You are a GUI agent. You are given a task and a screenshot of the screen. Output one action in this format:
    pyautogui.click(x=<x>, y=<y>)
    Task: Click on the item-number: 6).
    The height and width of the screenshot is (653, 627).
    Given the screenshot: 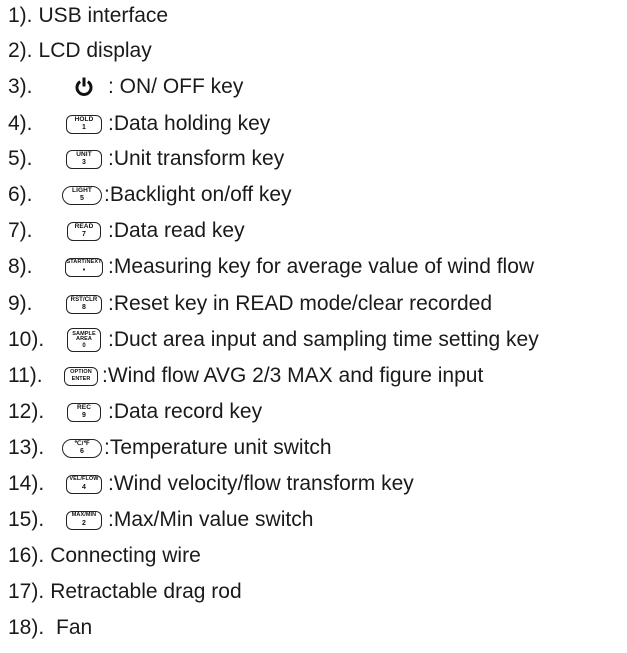 What is the action you would take?
    pyautogui.click(x=20, y=194)
    